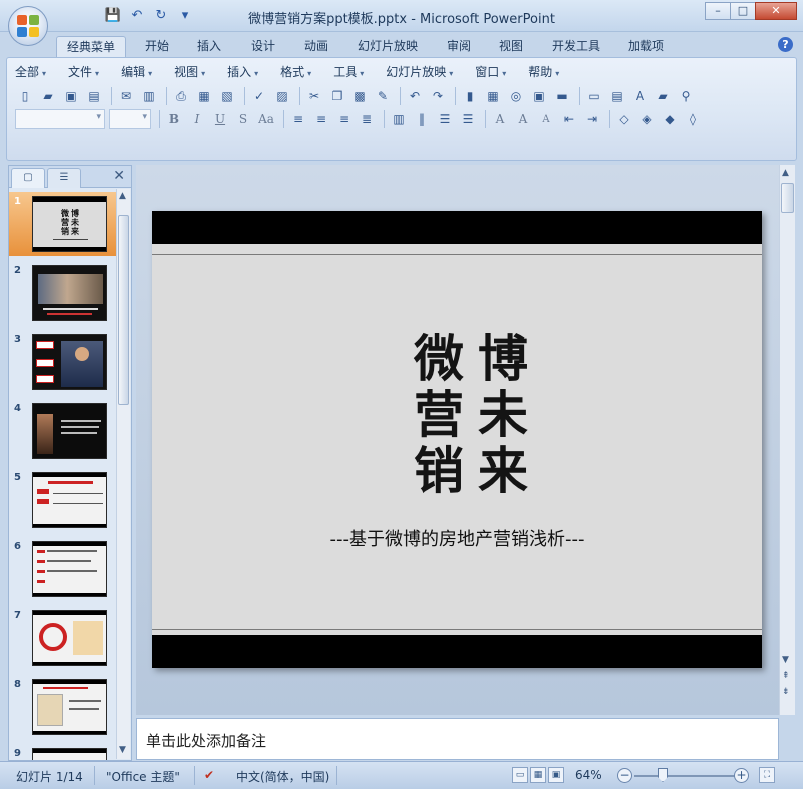 The image size is (803, 789). I want to click on picture-icon: ▣, so click(539, 96).